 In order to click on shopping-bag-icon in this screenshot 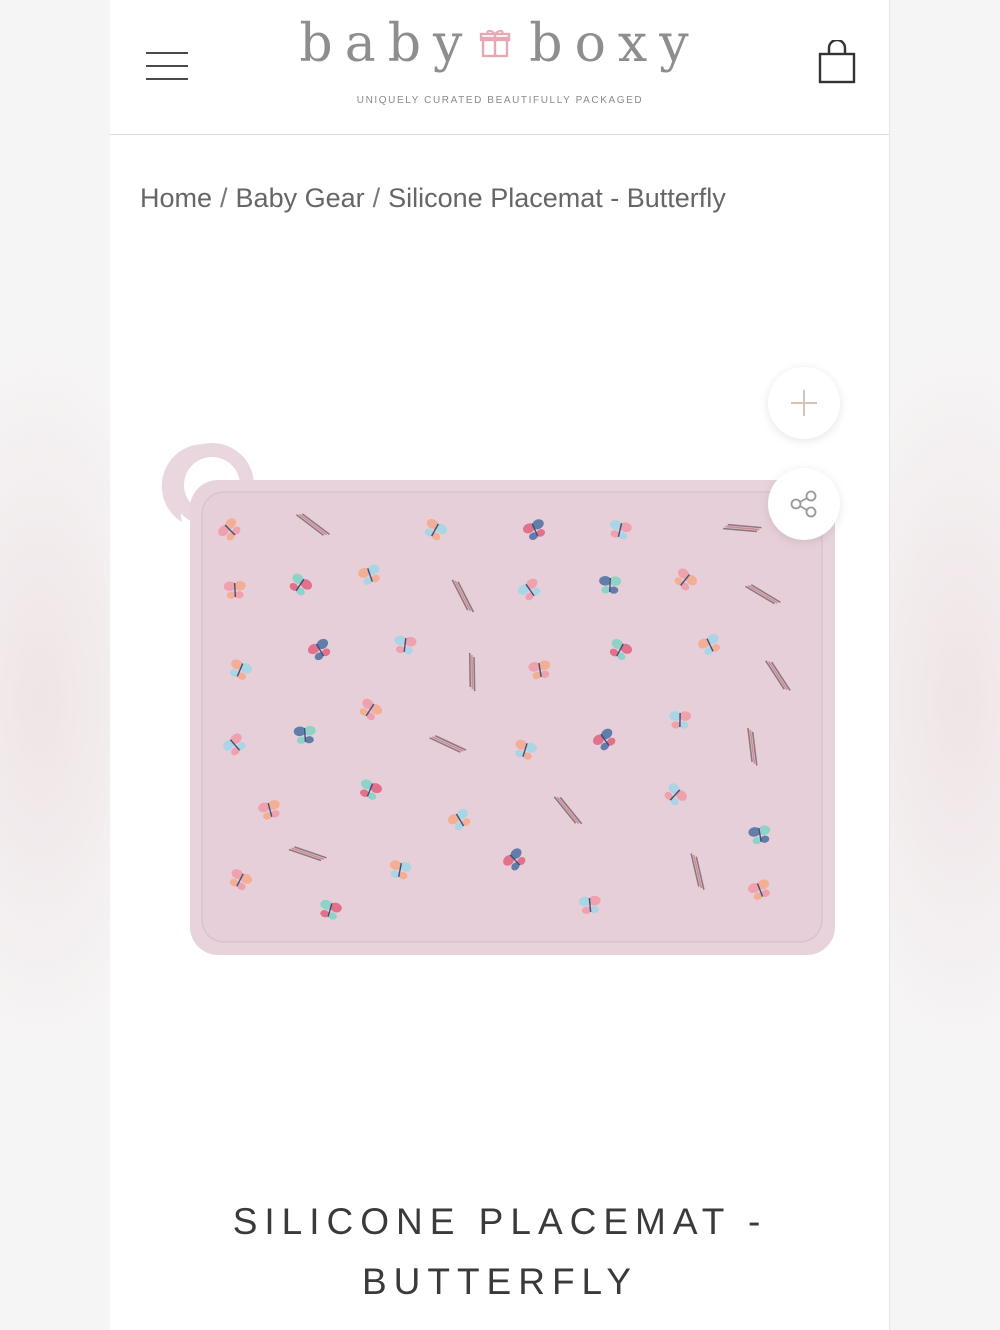, I will do `click(837, 62)`.